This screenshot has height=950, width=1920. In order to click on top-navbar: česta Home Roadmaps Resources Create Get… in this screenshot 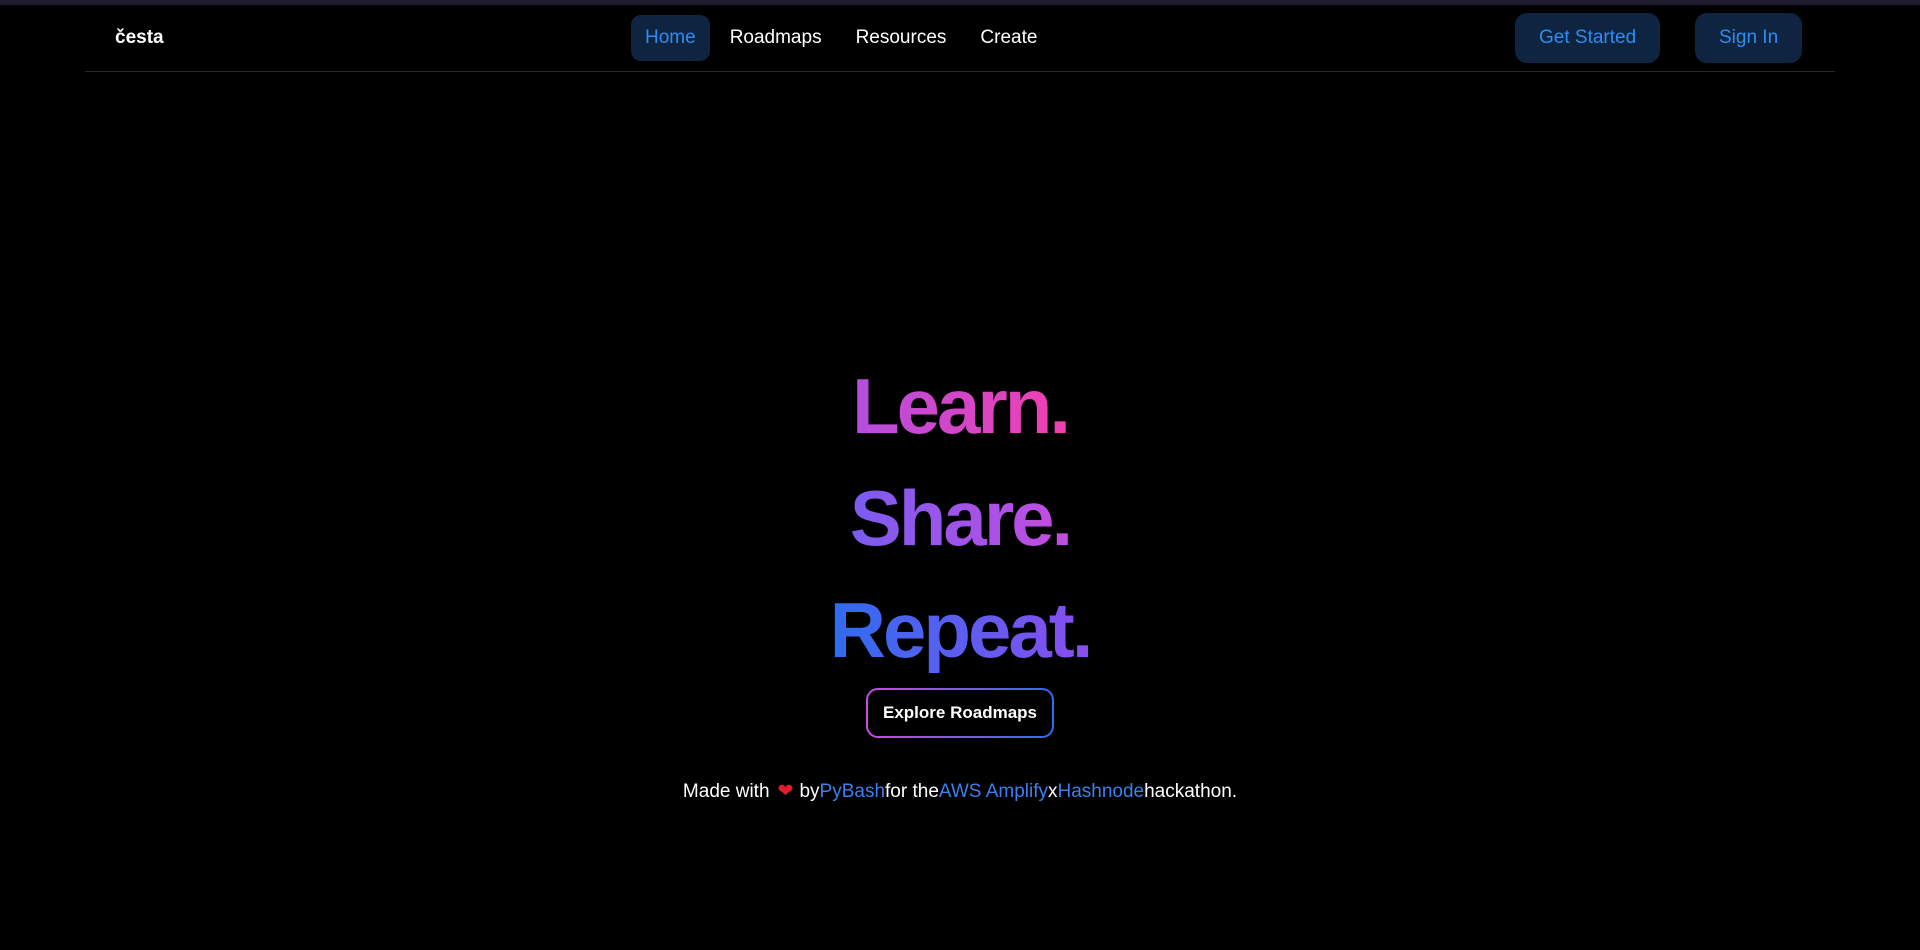, I will do `click(960, 38)`.